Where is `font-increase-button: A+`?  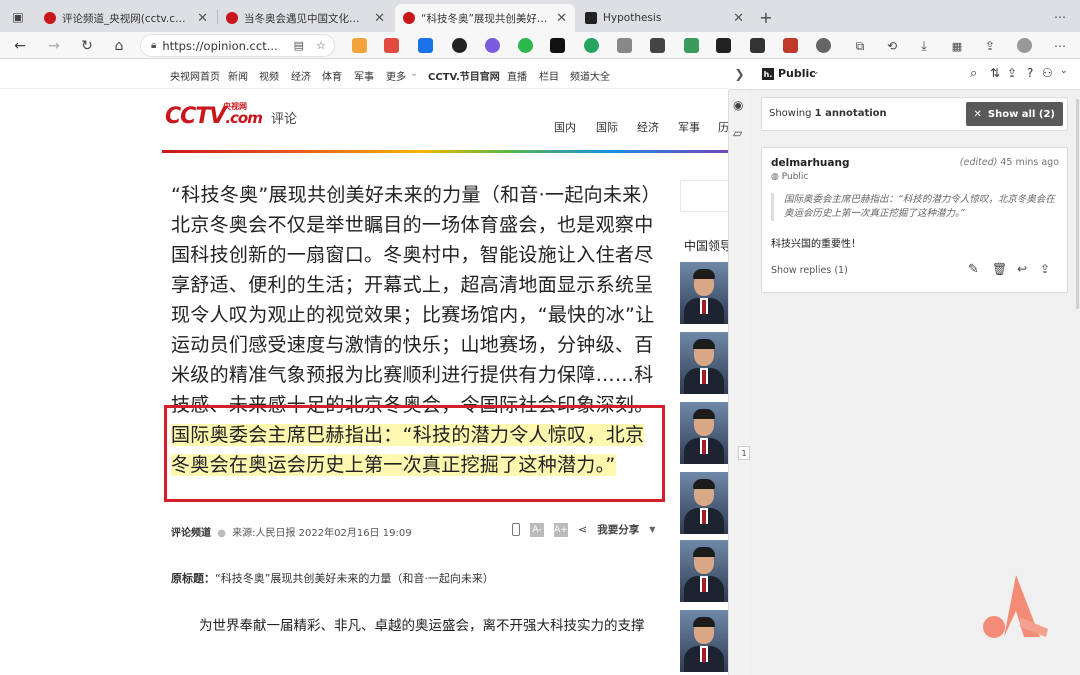 font-increase-button: A+ is located at coordinates (561, 529).